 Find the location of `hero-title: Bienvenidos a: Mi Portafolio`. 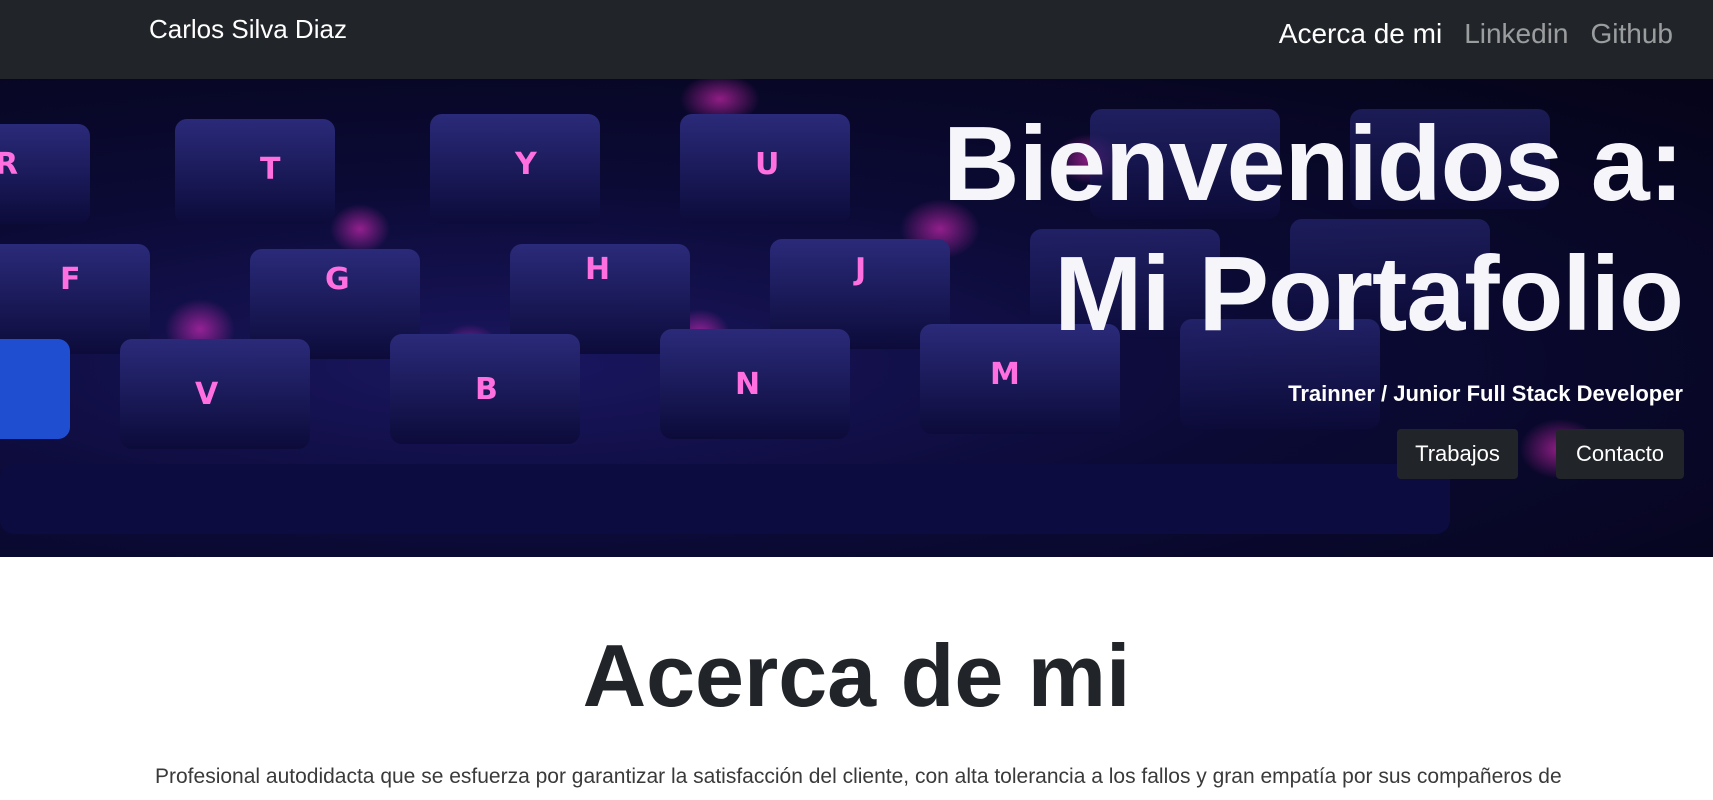

hero-title: Bienvenidos a: Mi Portafolio is located at coordinates (1313, 229).